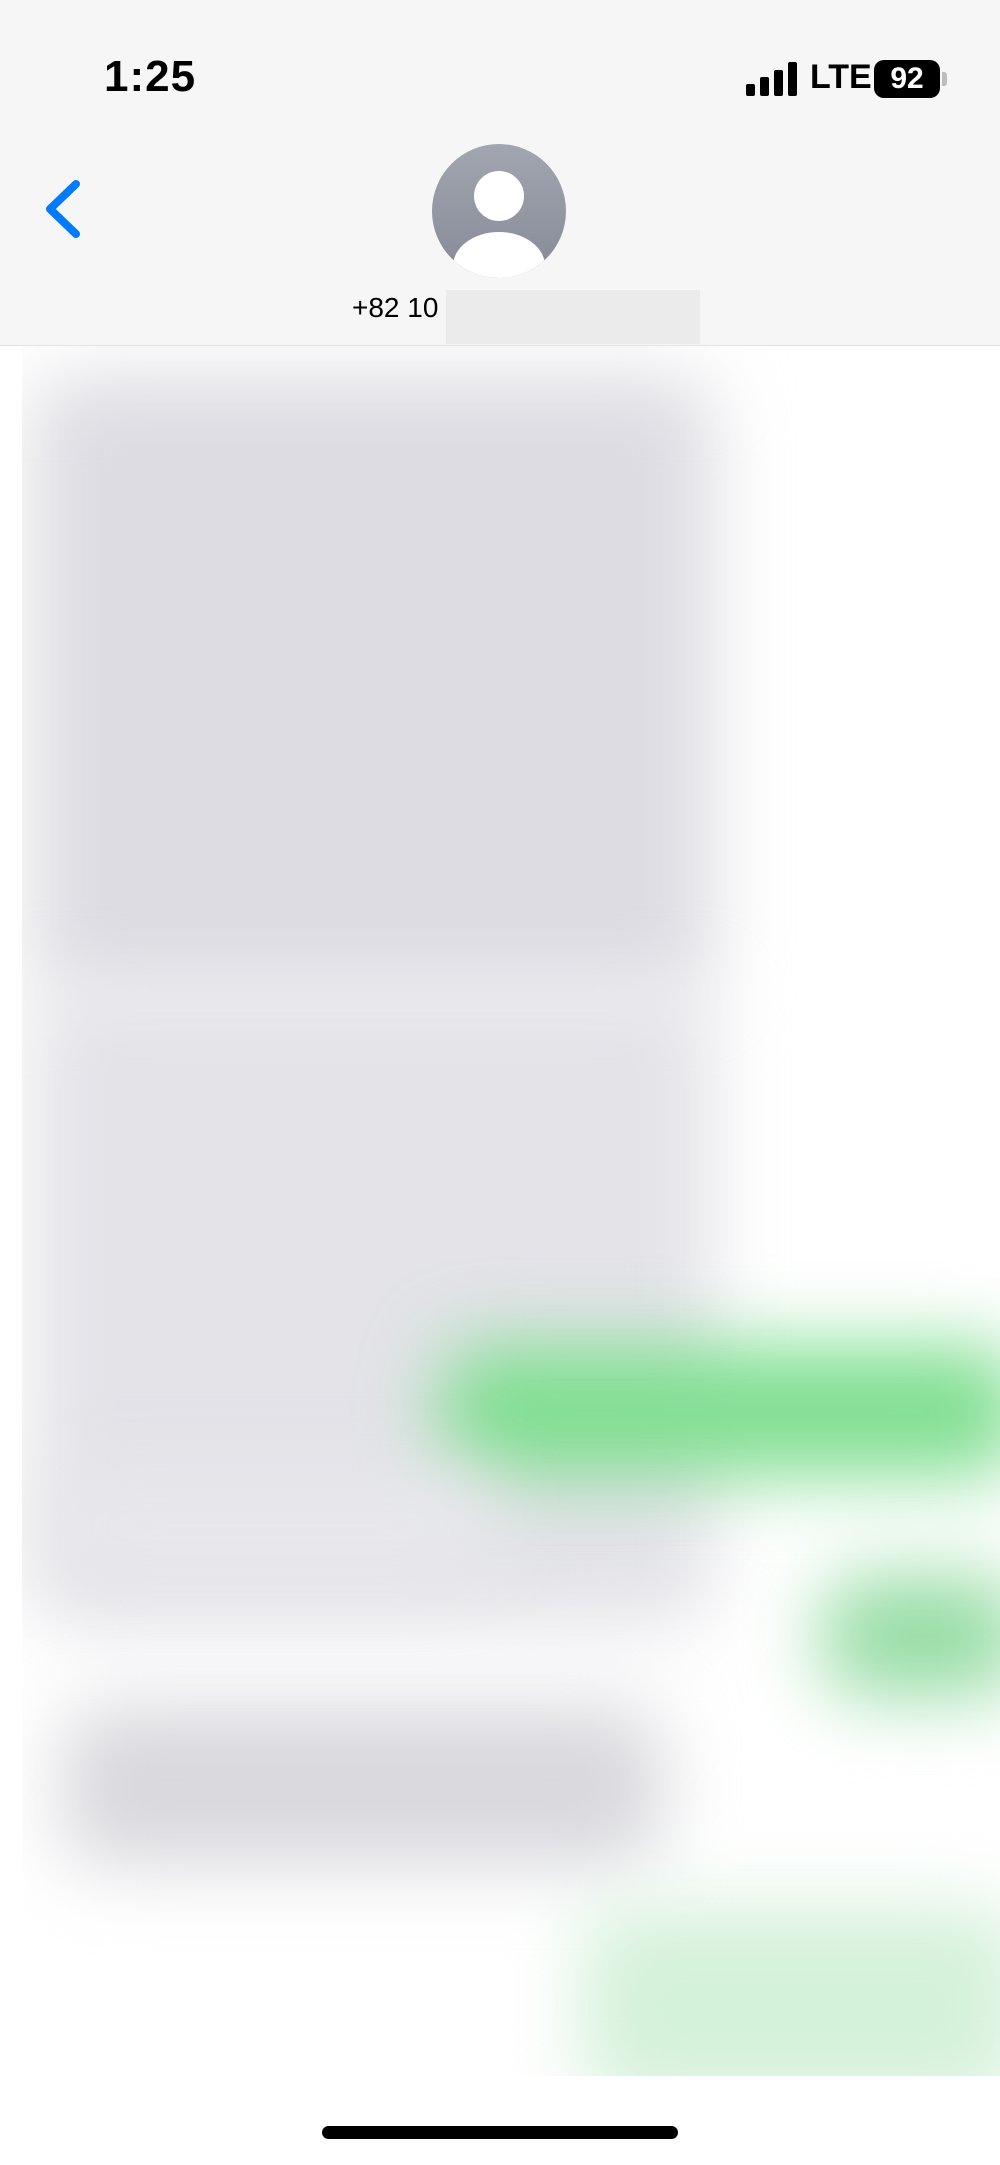 Image resolution: width=1000 pixels, height=2165 pixels. I want to click on home-indicator, so click(500, 2132).